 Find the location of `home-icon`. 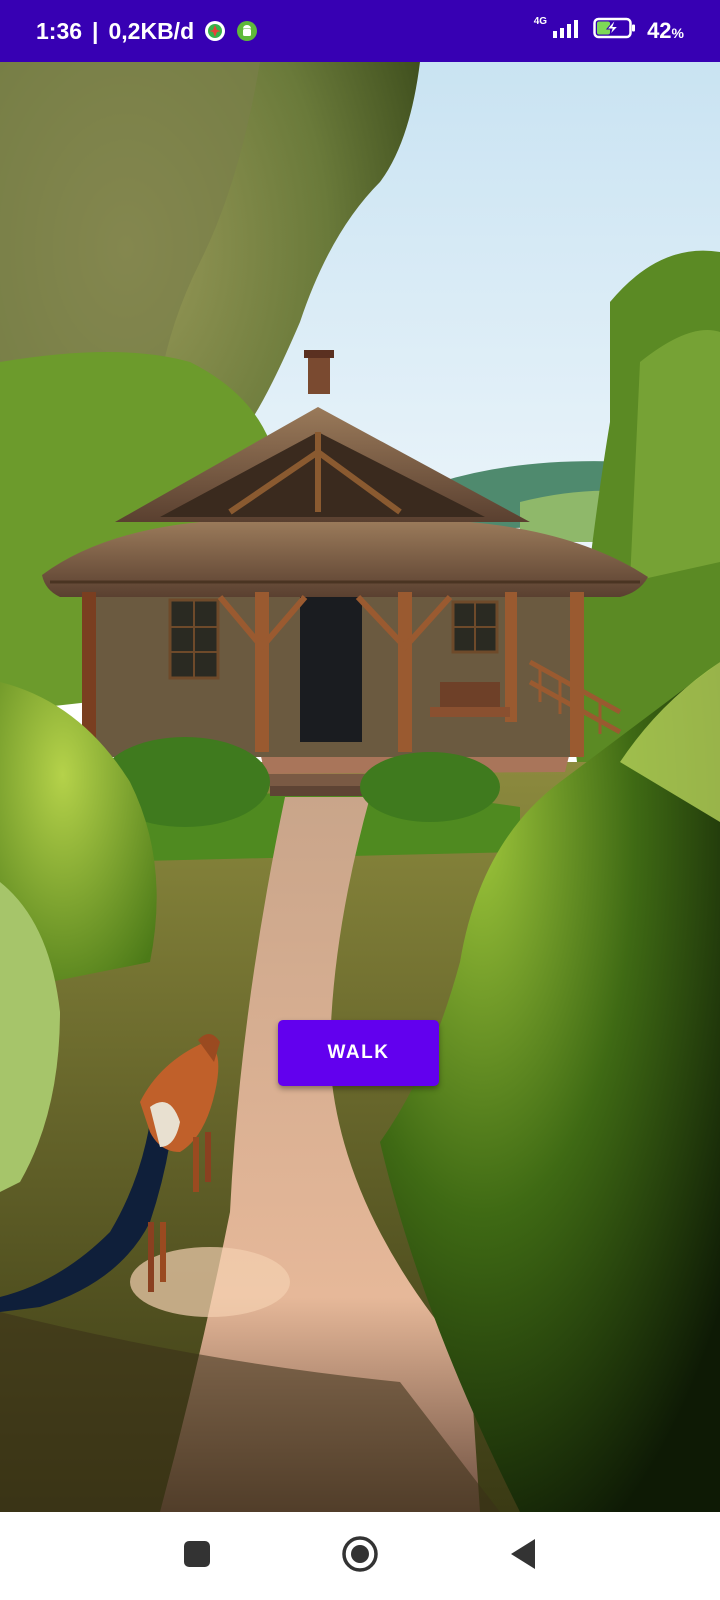

home-icon is located at coordinates (360, 1556).